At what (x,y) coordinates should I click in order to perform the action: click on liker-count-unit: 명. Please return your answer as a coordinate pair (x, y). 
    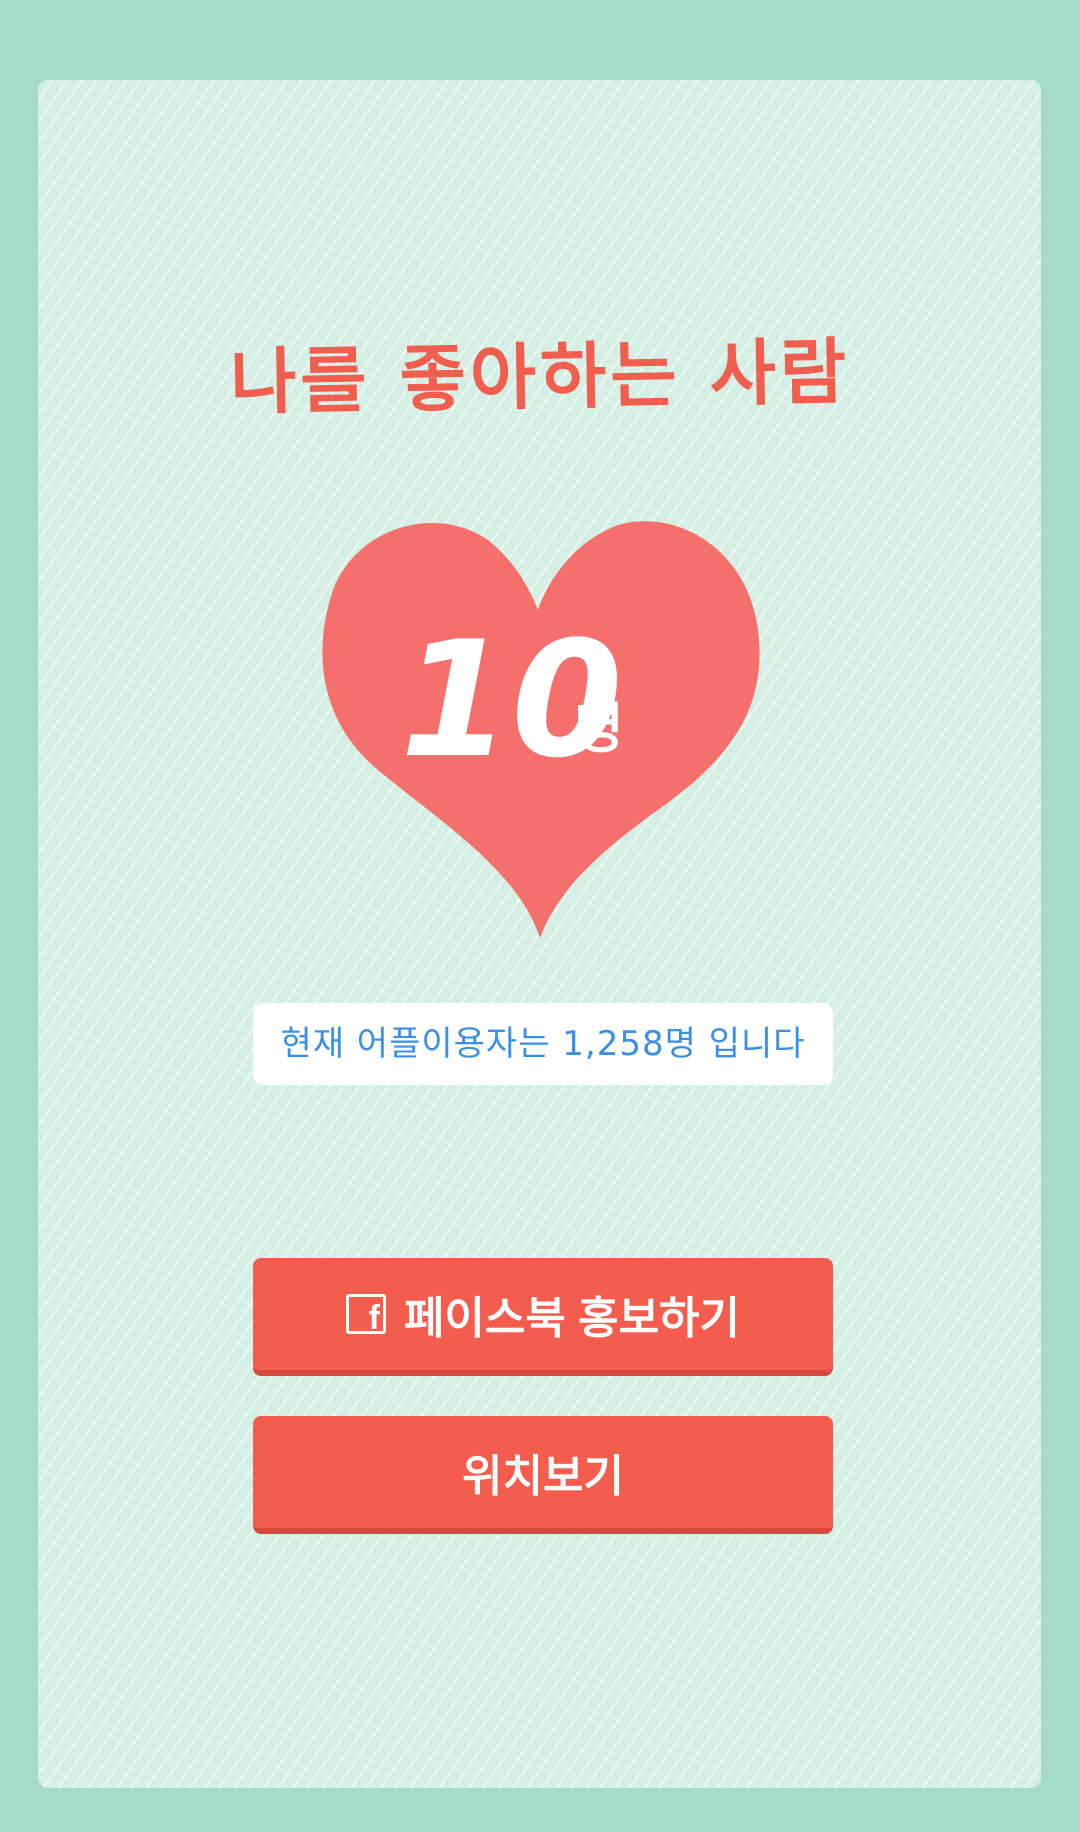
    Looking at the image, I should click on (599, 728).